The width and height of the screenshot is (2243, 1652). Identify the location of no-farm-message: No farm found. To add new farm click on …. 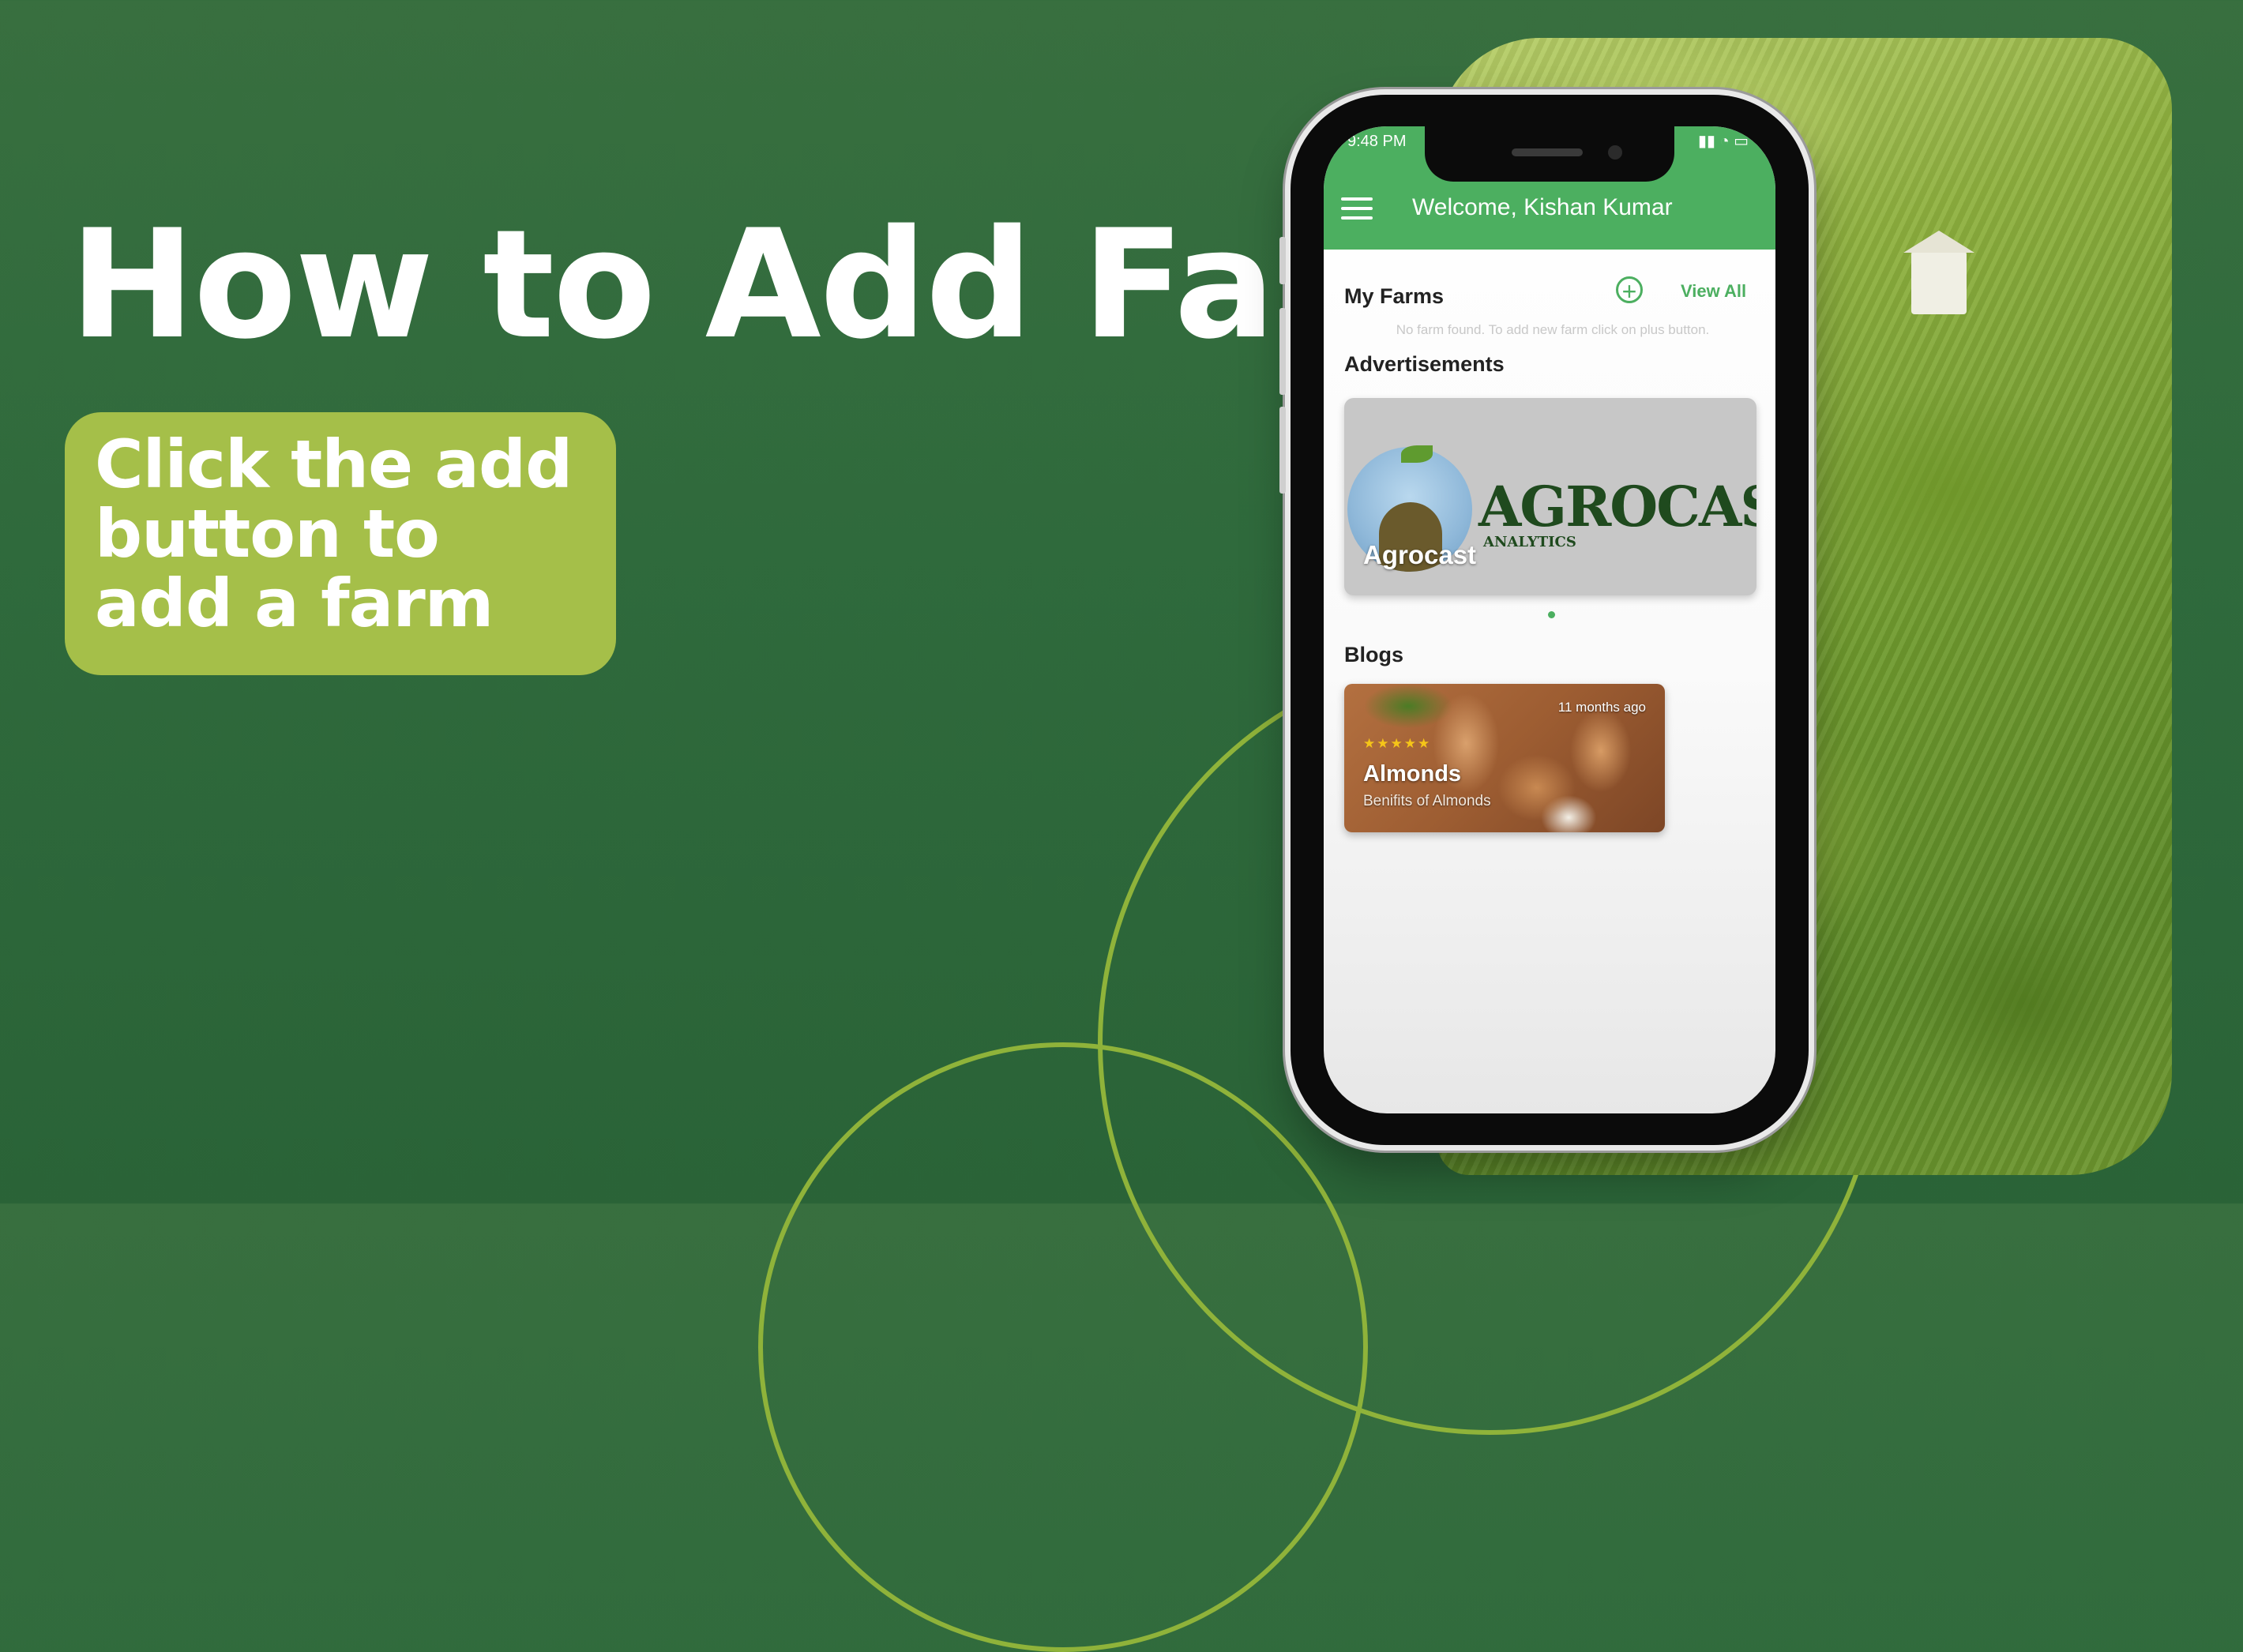
(1553, 329).